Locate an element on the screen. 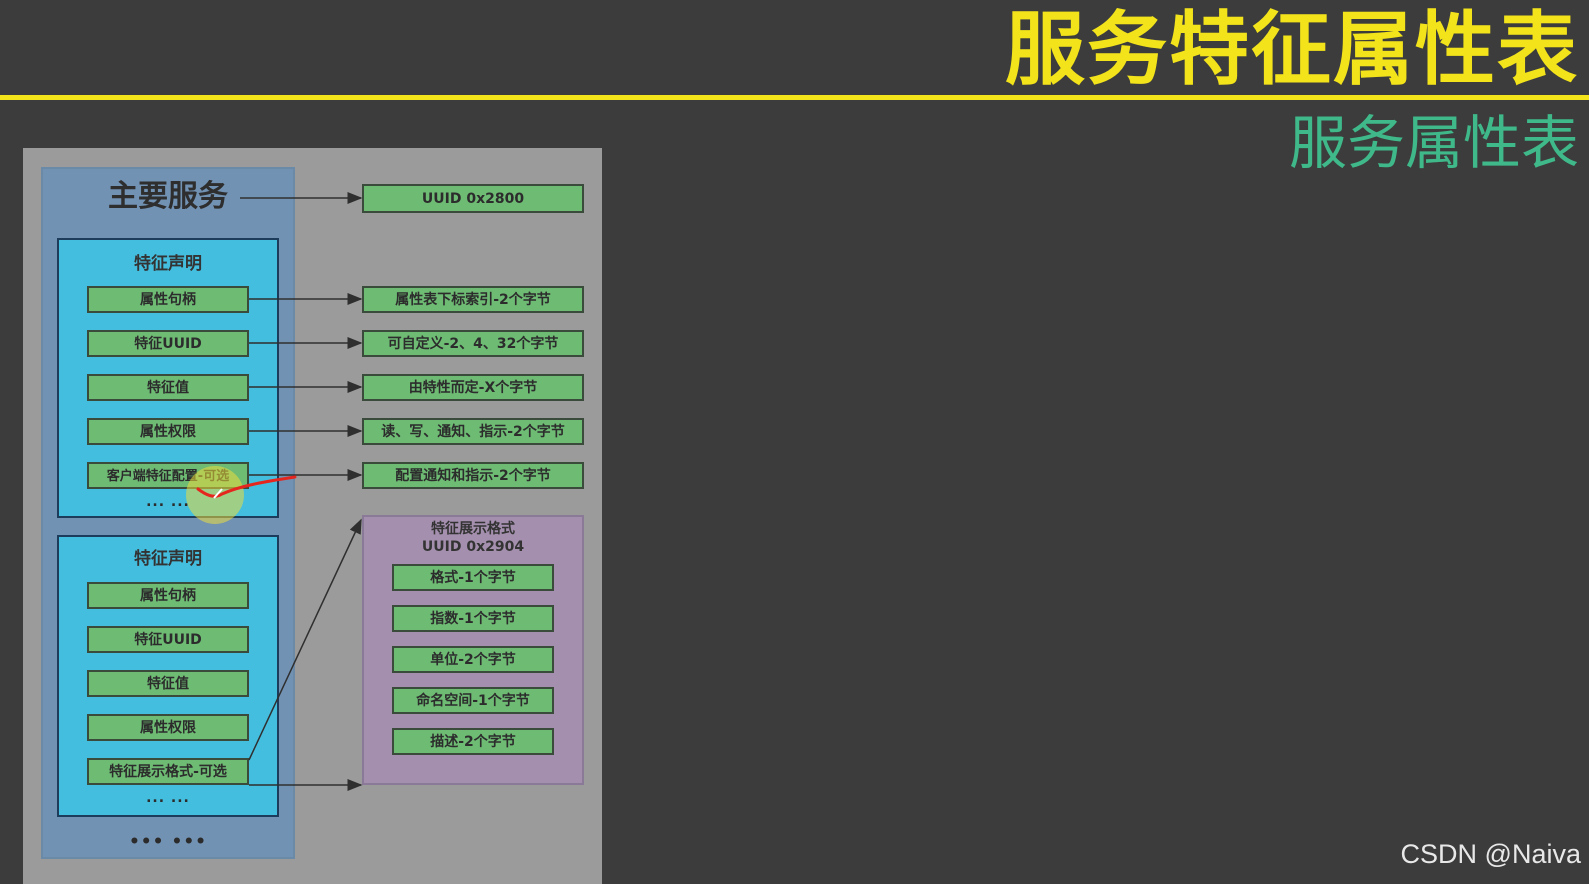 The height and width of the screenshot is (884, 1589). connector-arrows is located at coordinates (279, 491).